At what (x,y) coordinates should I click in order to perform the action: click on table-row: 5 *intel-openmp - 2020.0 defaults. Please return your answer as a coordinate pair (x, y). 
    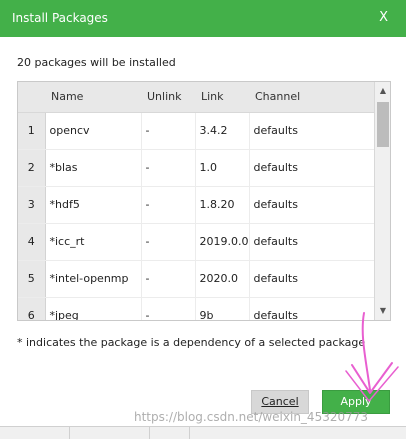
    Looking at the image, I should click on (196, 279).